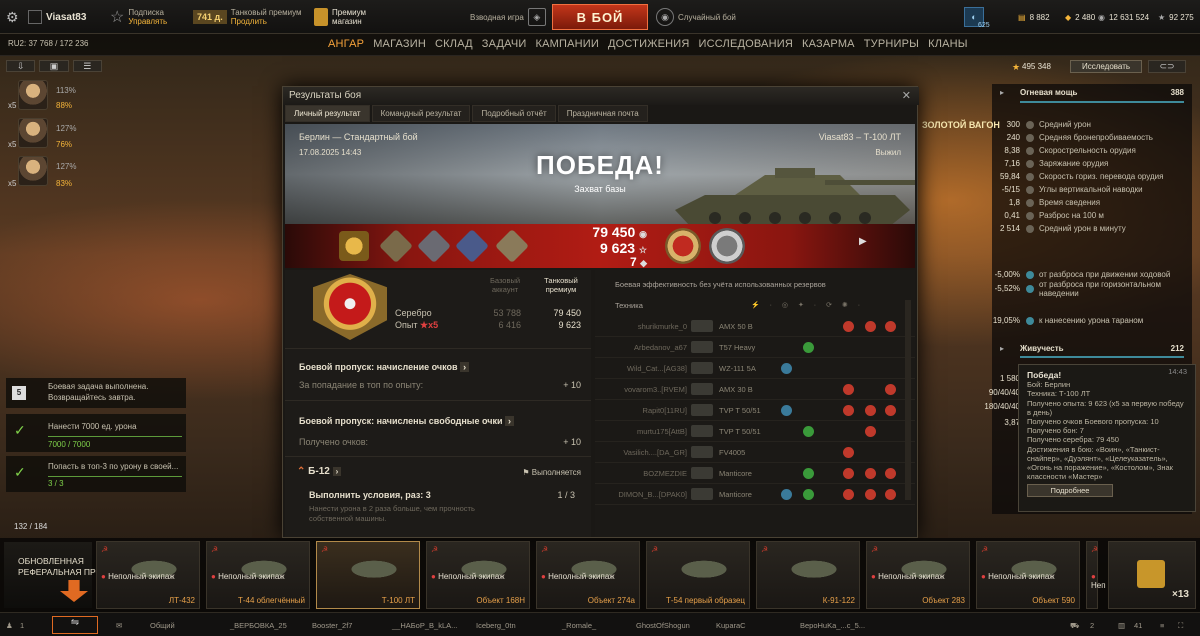  I want to click on tooltip-line: Получено очков Боевого пропуска: 10, so click(1093, 422).